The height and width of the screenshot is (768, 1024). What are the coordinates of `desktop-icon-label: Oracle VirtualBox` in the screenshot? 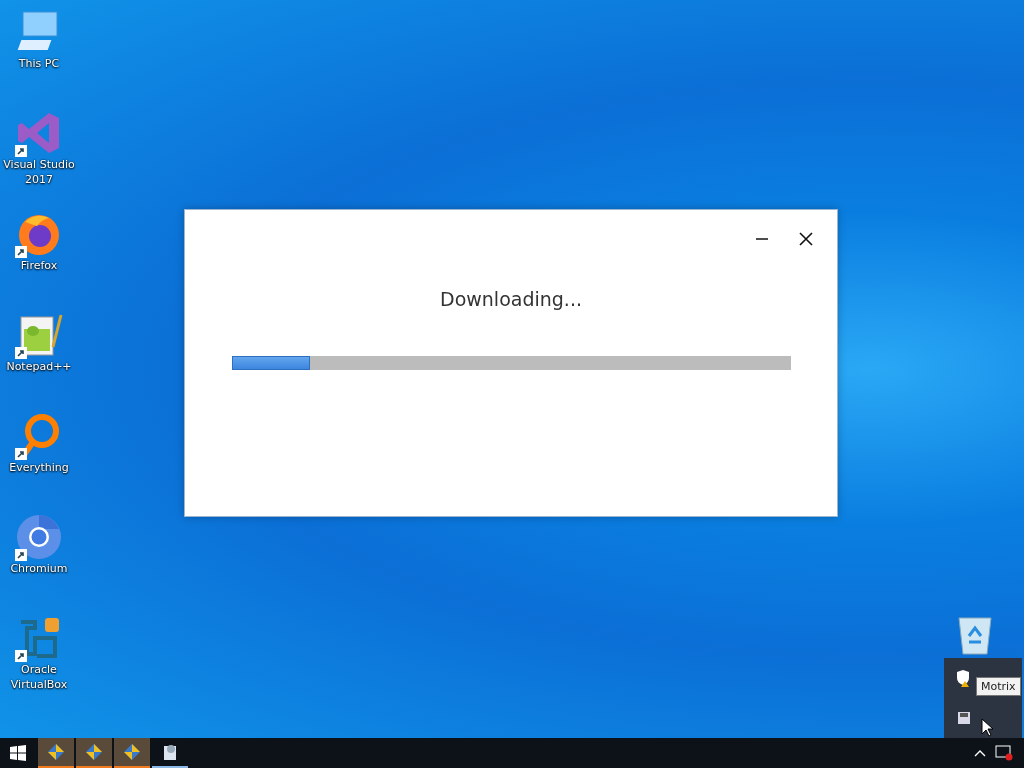 It's located at (39, 677).